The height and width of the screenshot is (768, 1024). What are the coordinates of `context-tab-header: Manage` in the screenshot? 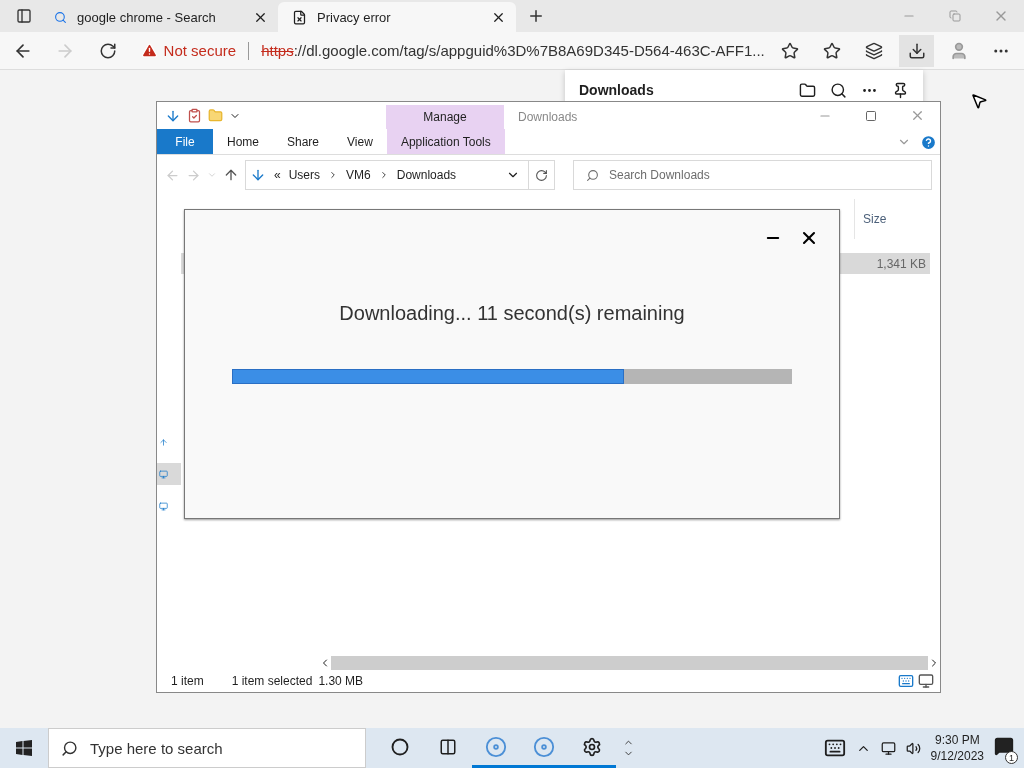 It's located at (445, 117).